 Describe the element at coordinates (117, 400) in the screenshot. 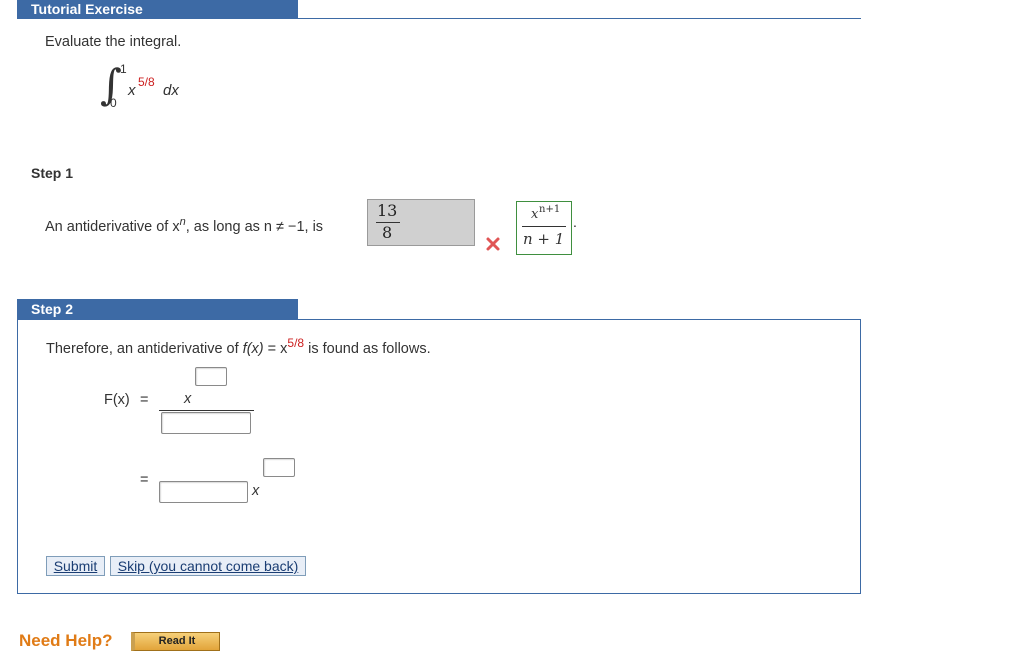

I see `Fx-label: F(x)` at that location.